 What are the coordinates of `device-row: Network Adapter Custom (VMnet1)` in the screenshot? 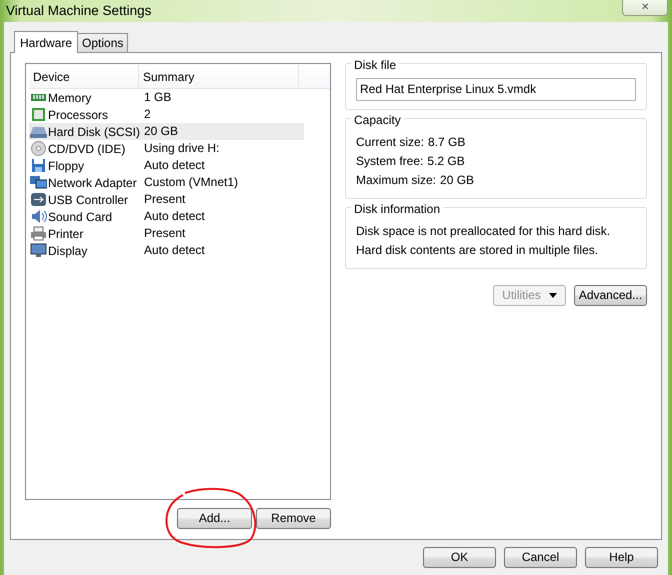 It's located at (179, 182).